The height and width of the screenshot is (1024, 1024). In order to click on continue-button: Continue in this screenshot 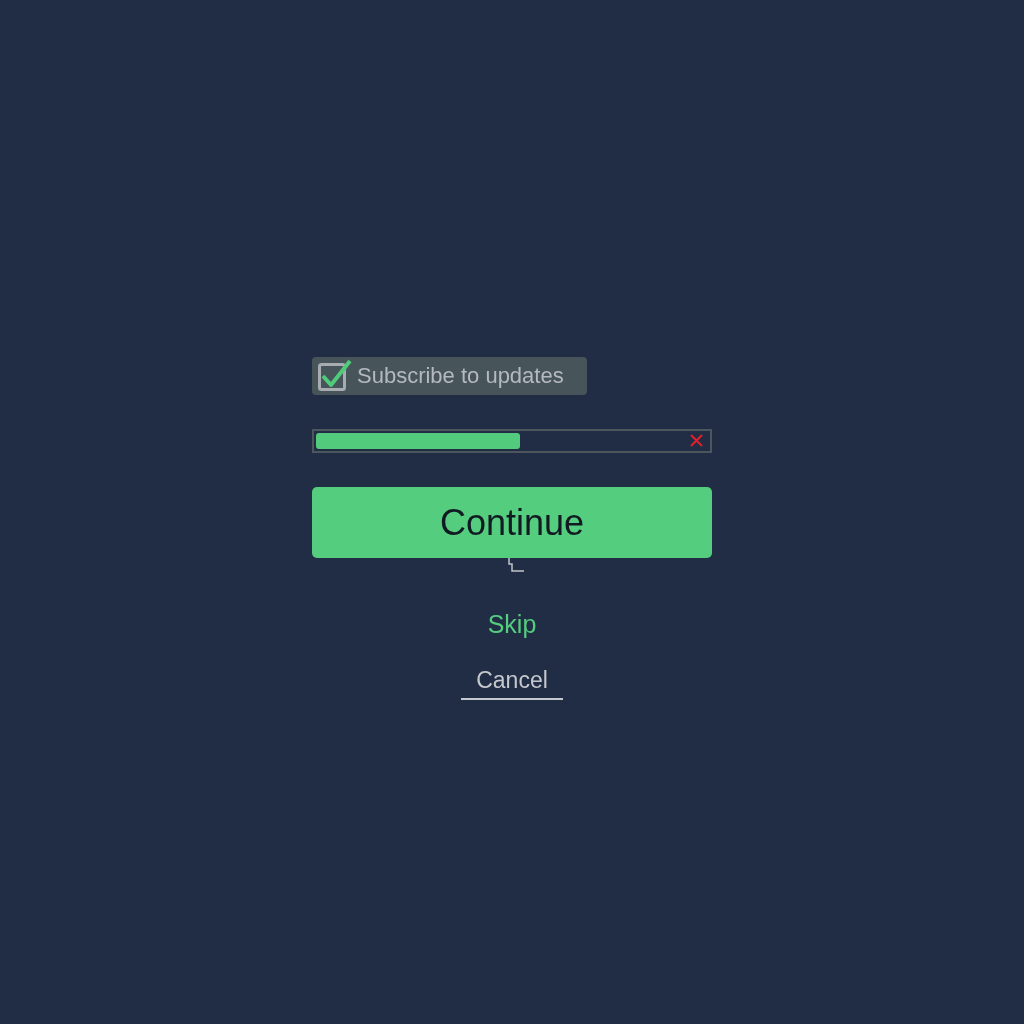, I will do `click(512, 522)`.